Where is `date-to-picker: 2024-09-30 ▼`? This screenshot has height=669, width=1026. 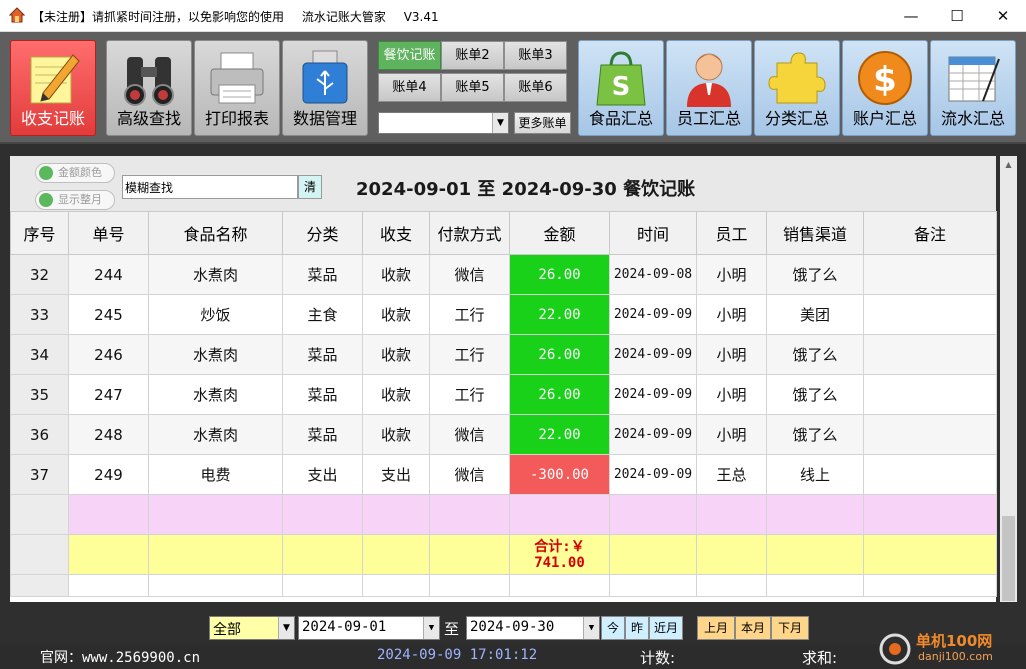 date-to-picker: 2024-09-30 ▼ is located at coordinates (533, 628).